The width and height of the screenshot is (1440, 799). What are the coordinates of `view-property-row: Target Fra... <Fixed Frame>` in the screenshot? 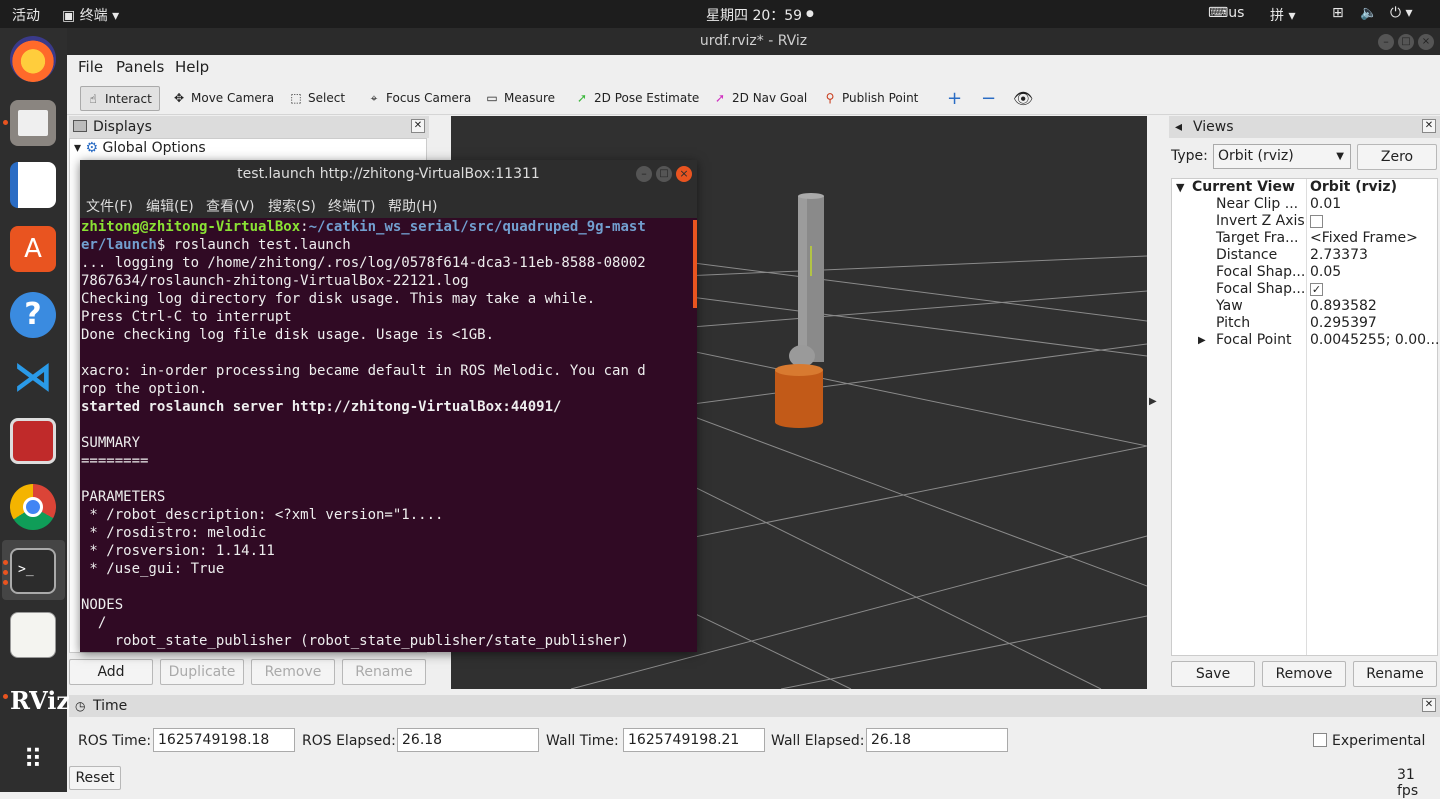 It's located at (1306, 238).